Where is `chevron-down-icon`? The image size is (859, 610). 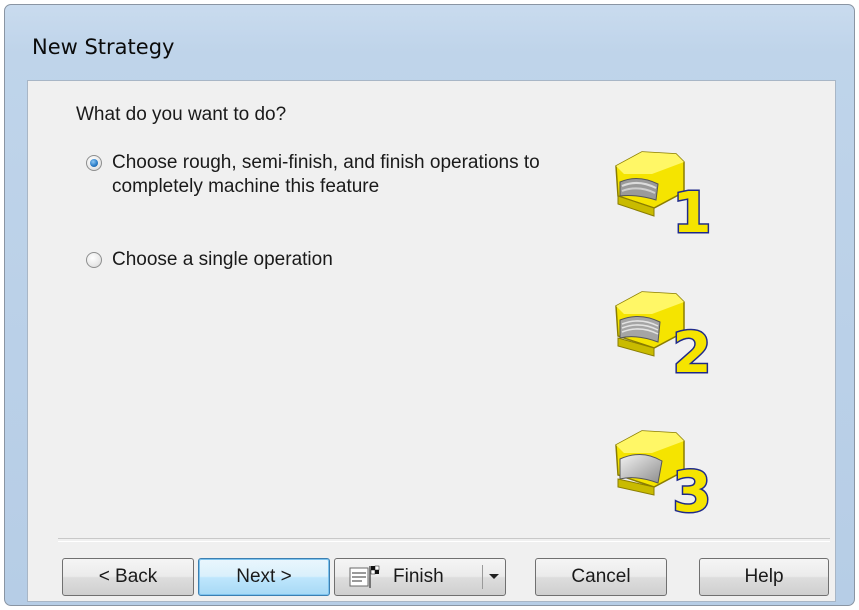 chevron-down-icon is located at coordinates (494, 576).